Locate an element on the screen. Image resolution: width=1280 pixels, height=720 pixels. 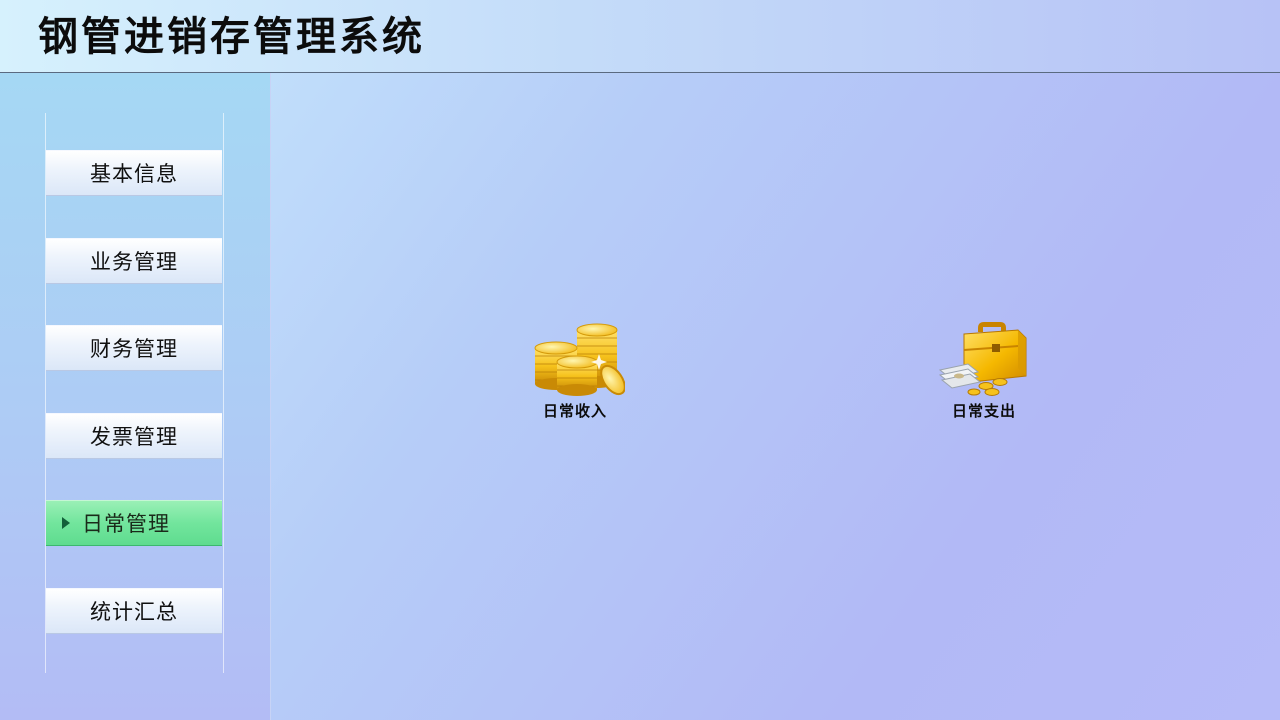
daily-expense-tile: 日常支出 is located at coordinates (984, 370).